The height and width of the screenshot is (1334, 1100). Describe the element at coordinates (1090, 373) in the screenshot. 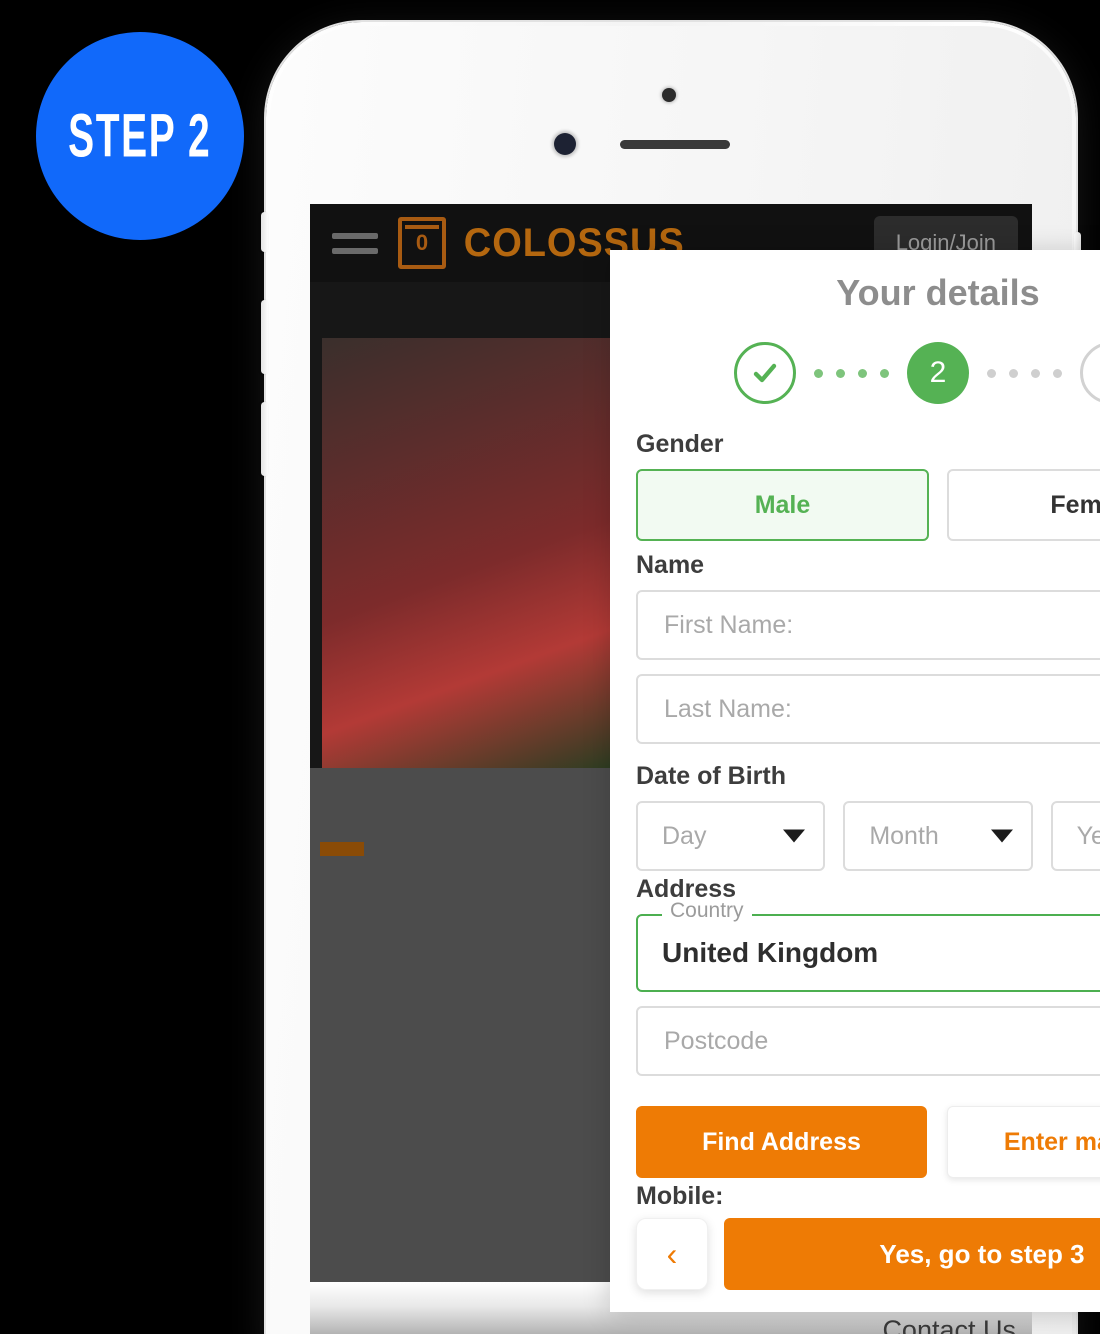

I see `step-3-upcoming: 3` at that location.